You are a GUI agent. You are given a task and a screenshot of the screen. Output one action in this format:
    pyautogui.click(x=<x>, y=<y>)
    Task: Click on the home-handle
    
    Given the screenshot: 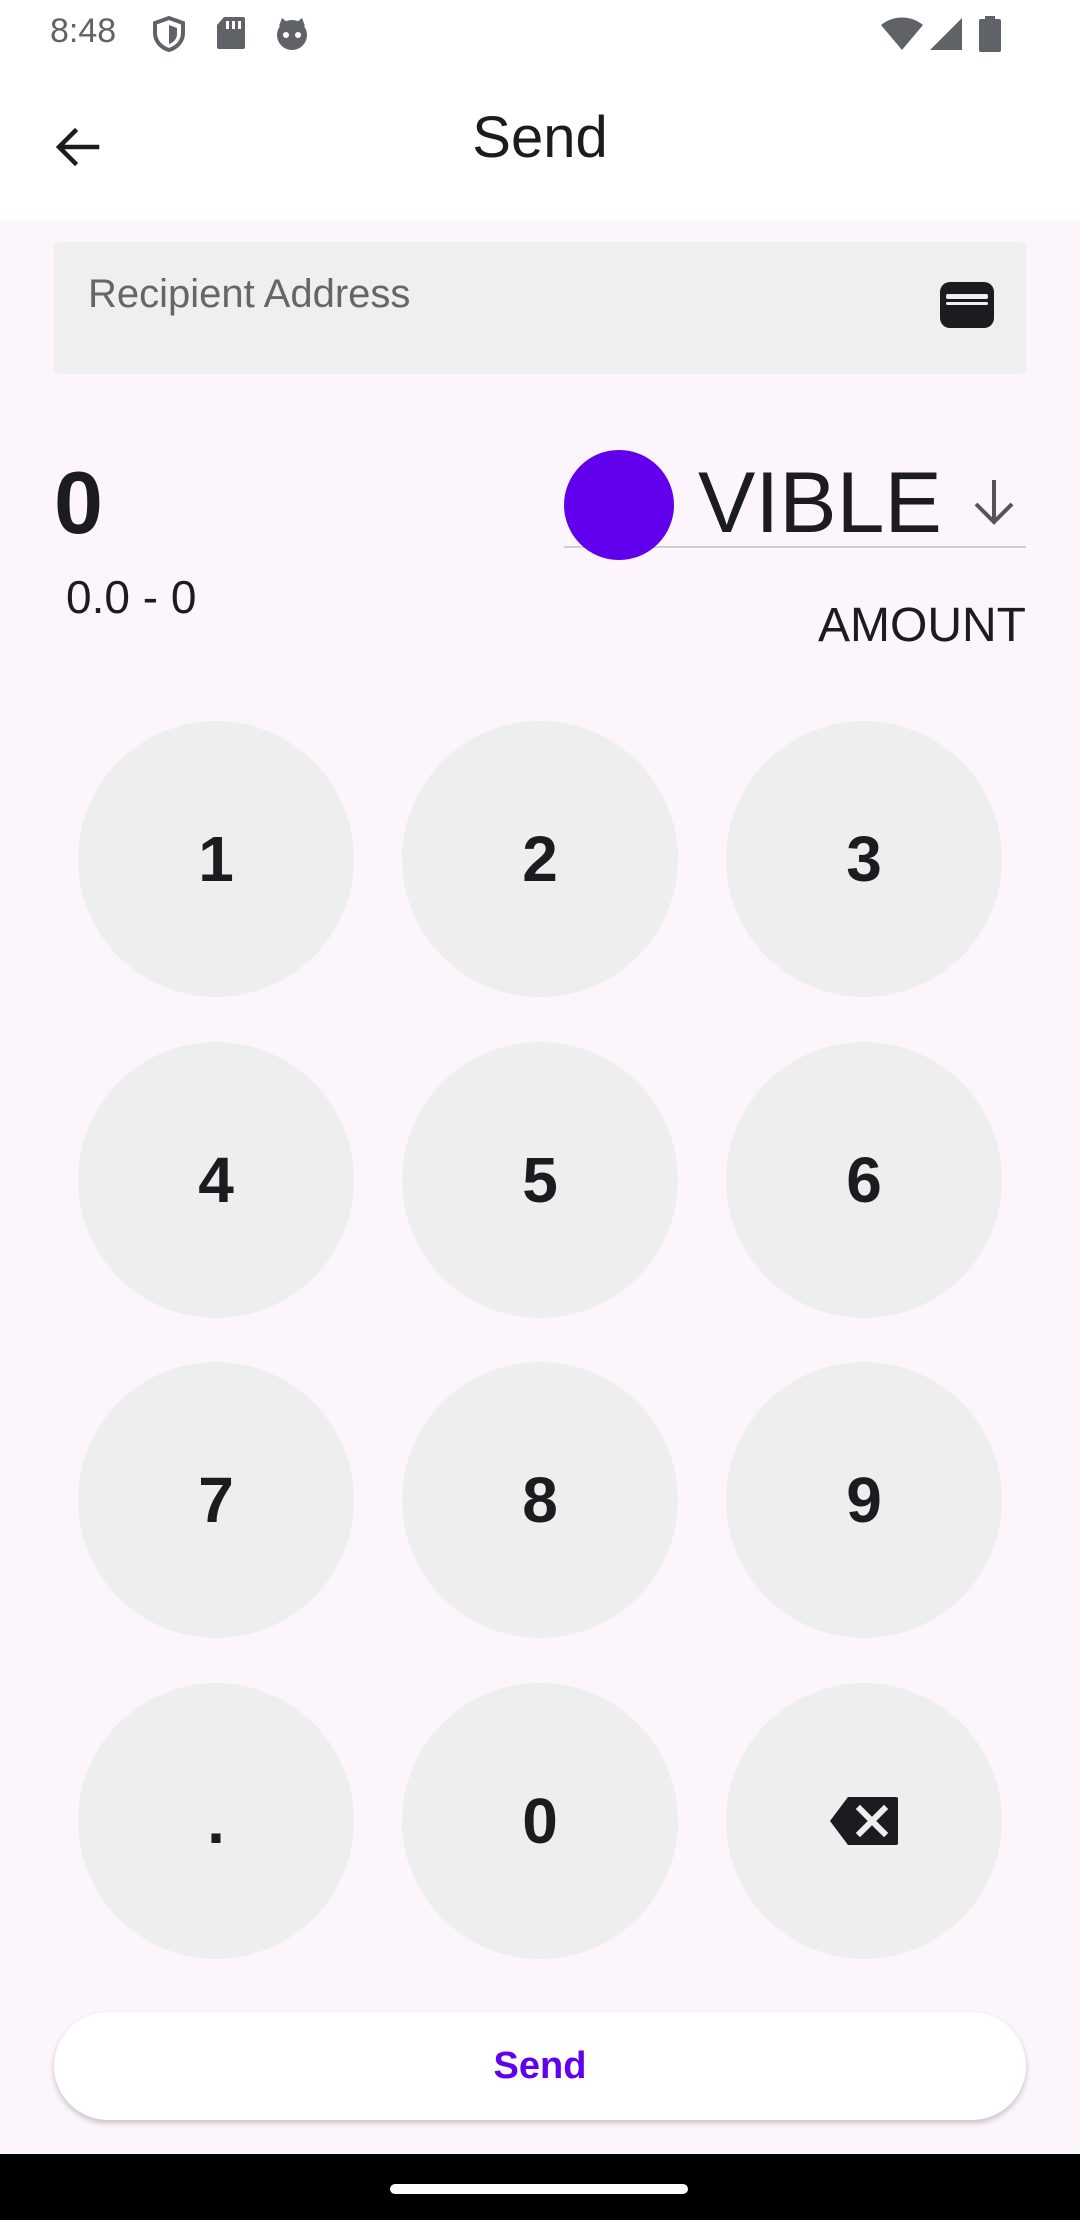 What is the action you would take?
    pyautogui.click(x=539, y=2189)
    